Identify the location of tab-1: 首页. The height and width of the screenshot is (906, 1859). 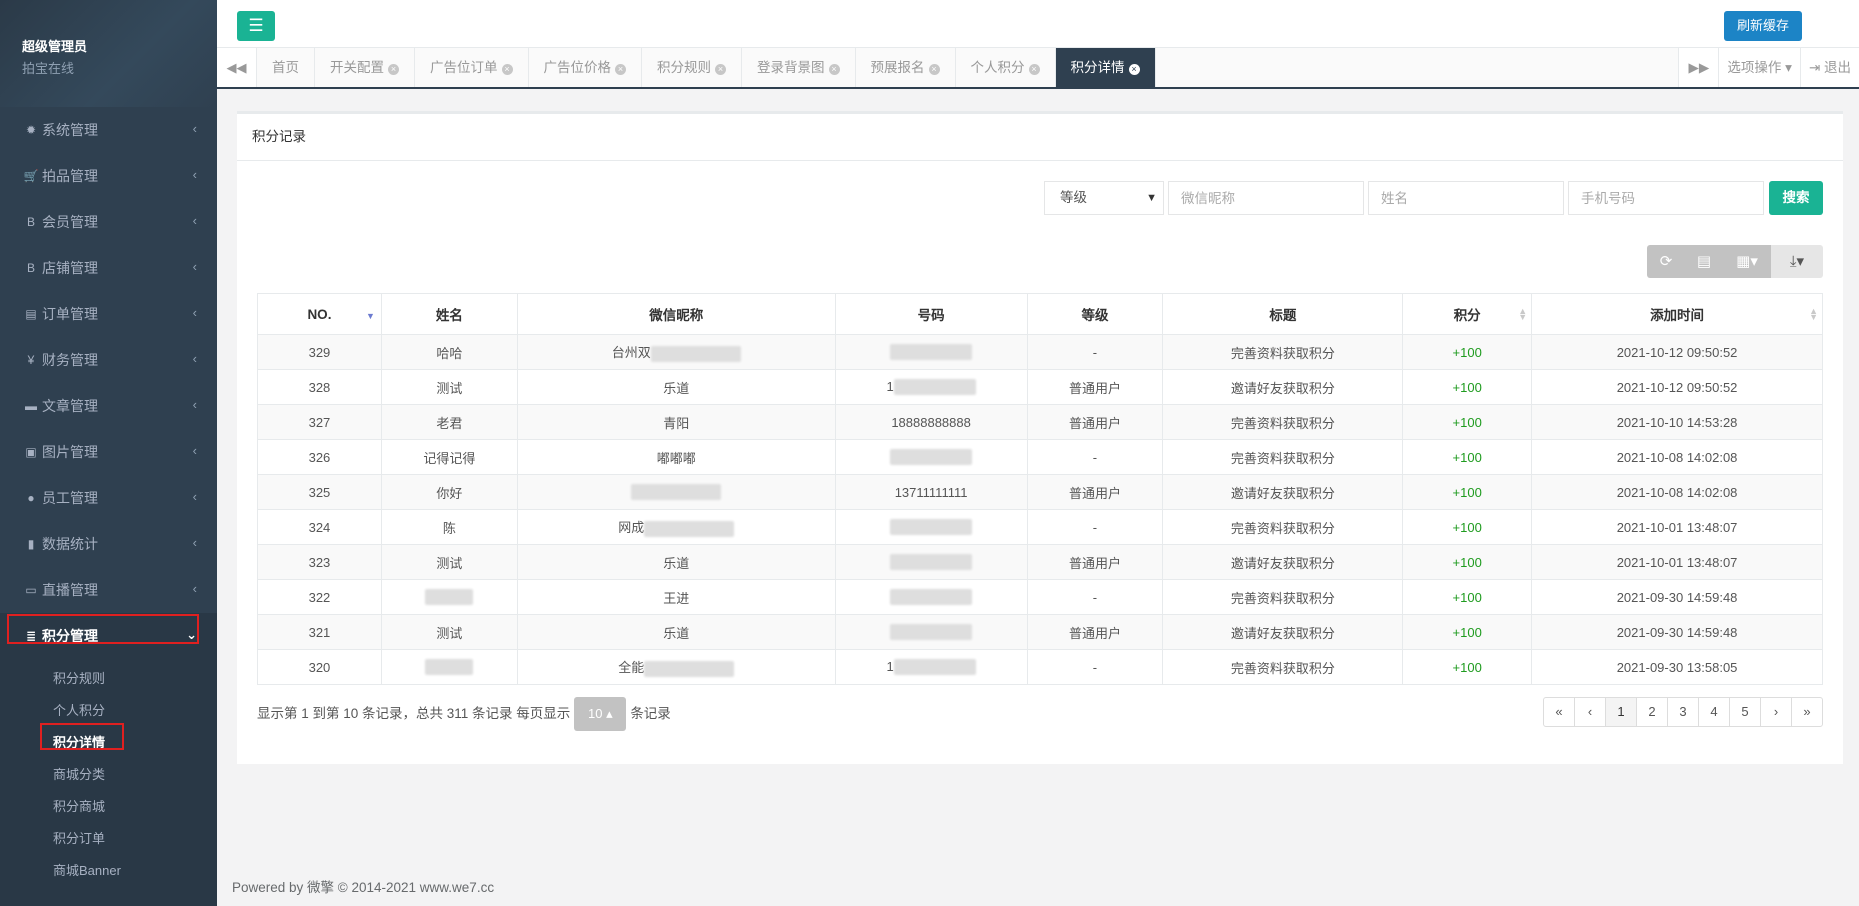
(286, 67).